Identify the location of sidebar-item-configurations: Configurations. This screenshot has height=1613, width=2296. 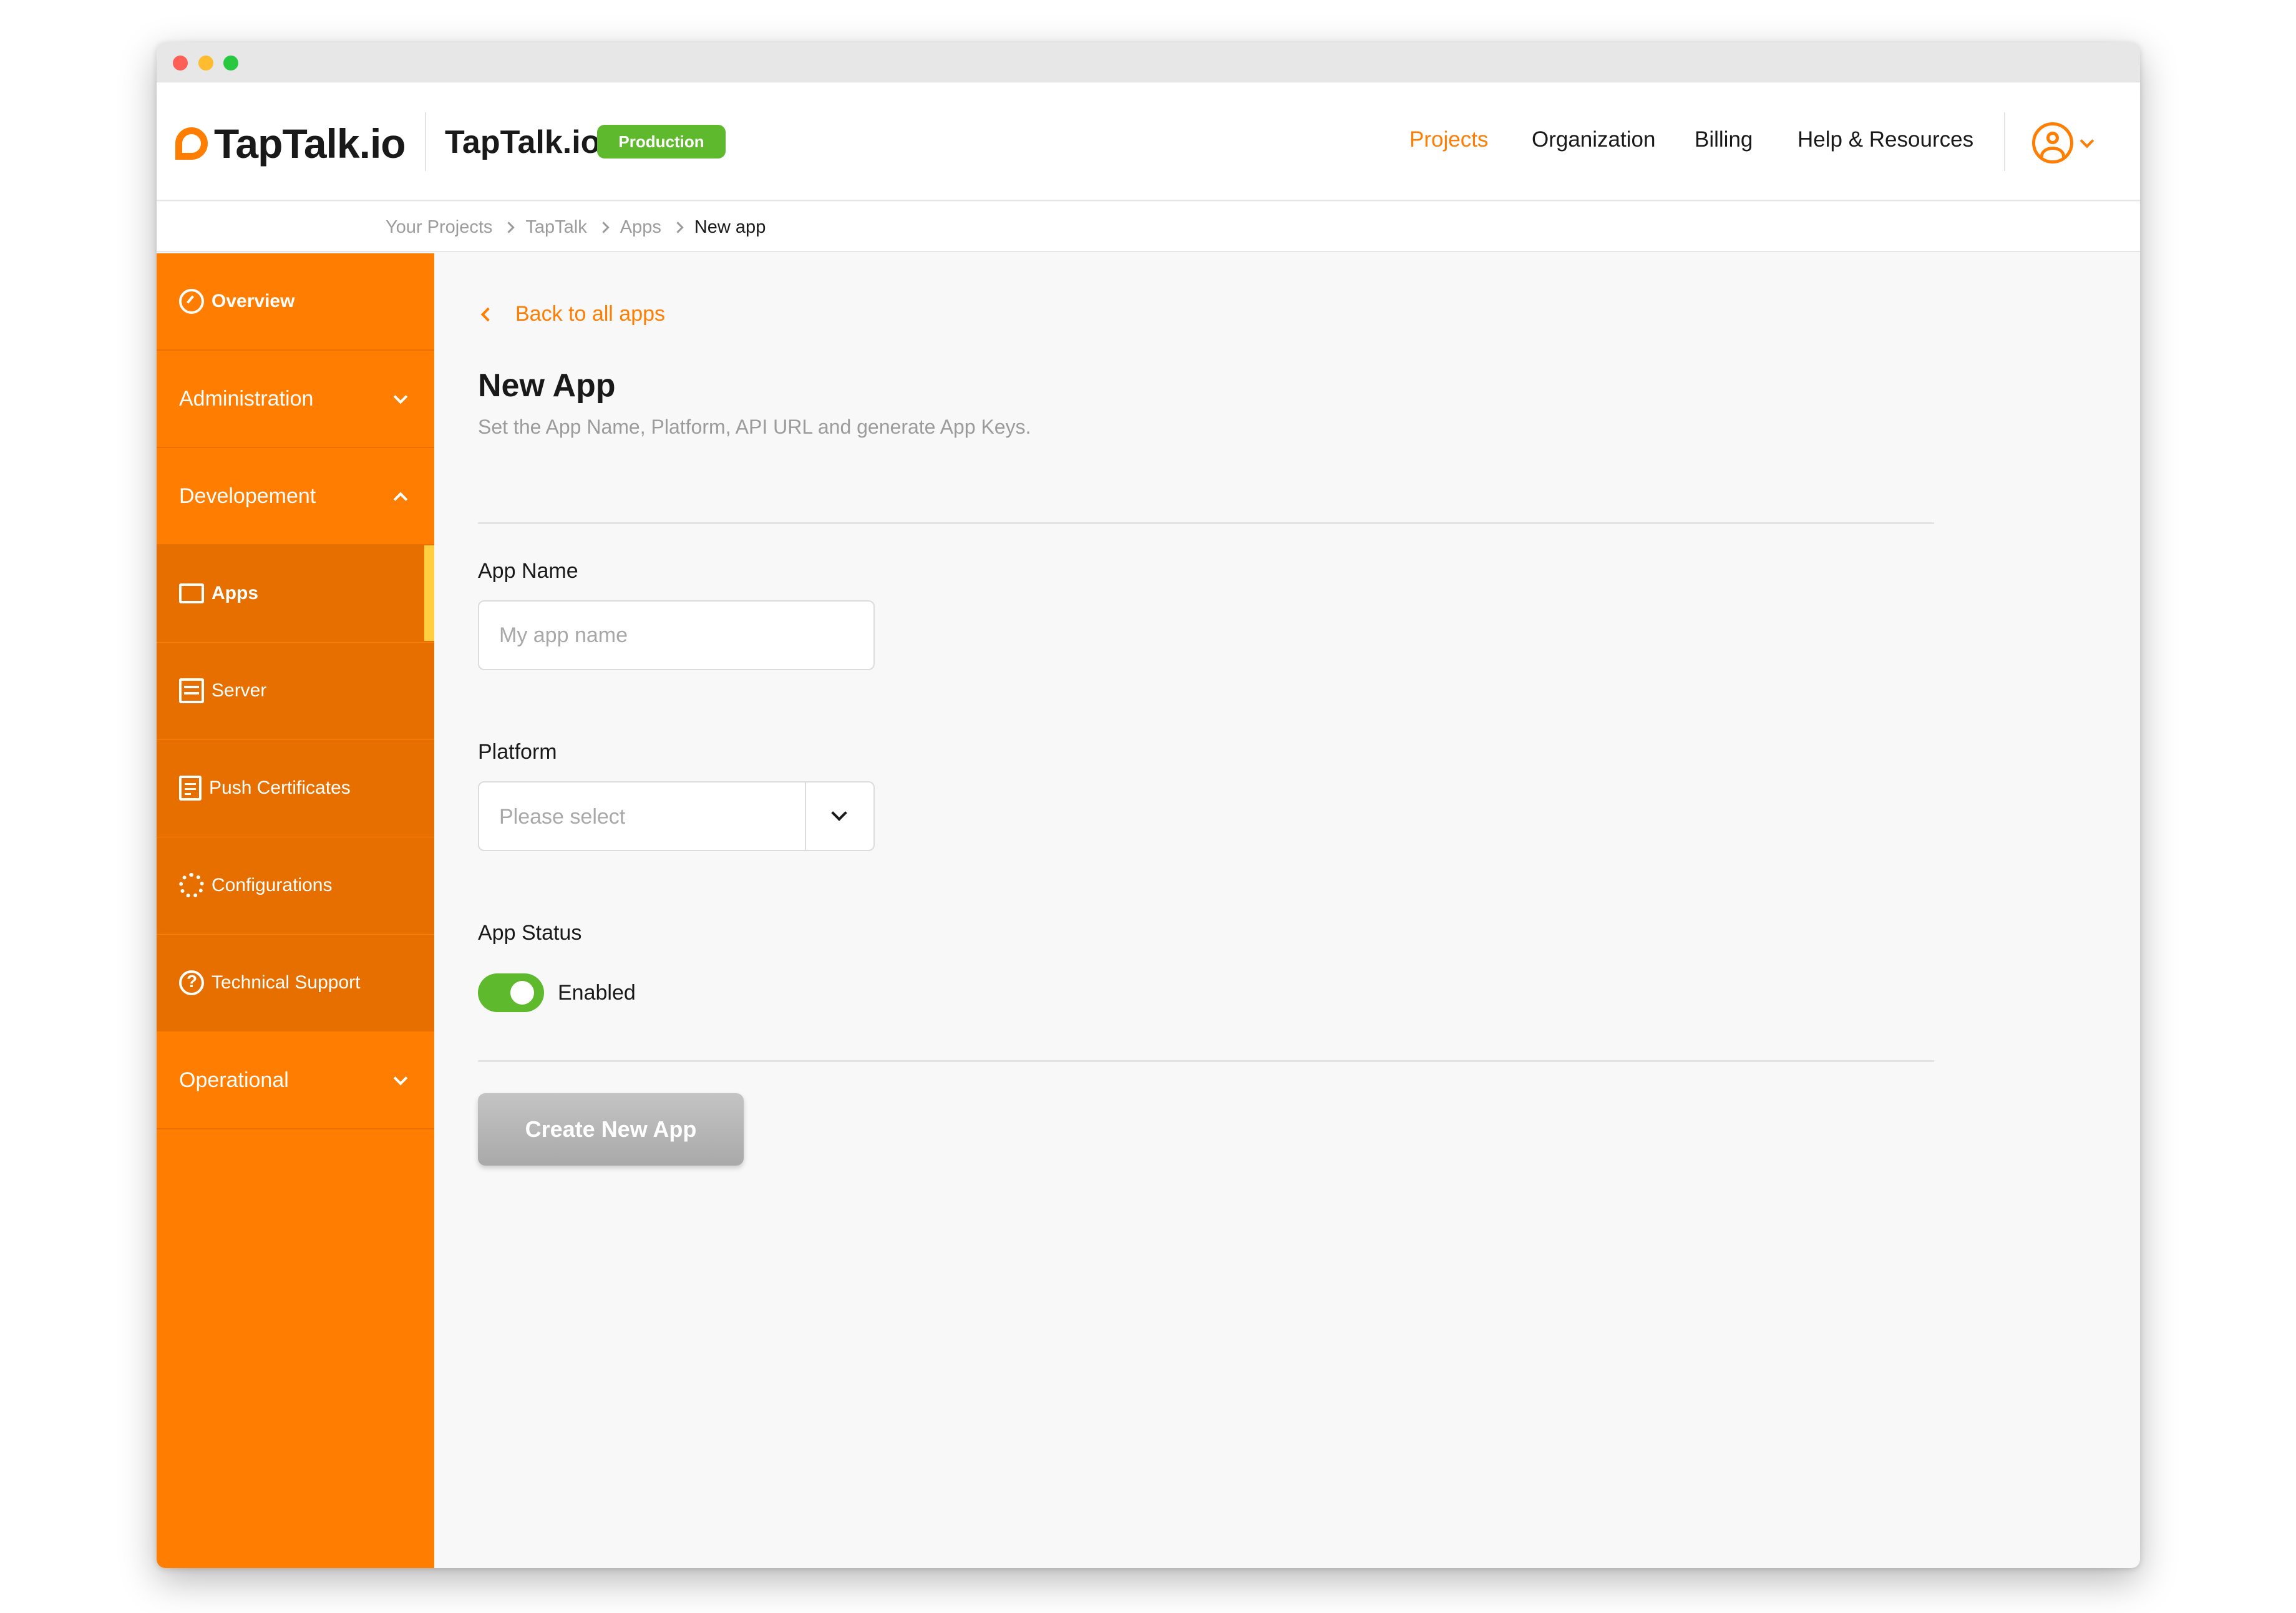
(295, 886).